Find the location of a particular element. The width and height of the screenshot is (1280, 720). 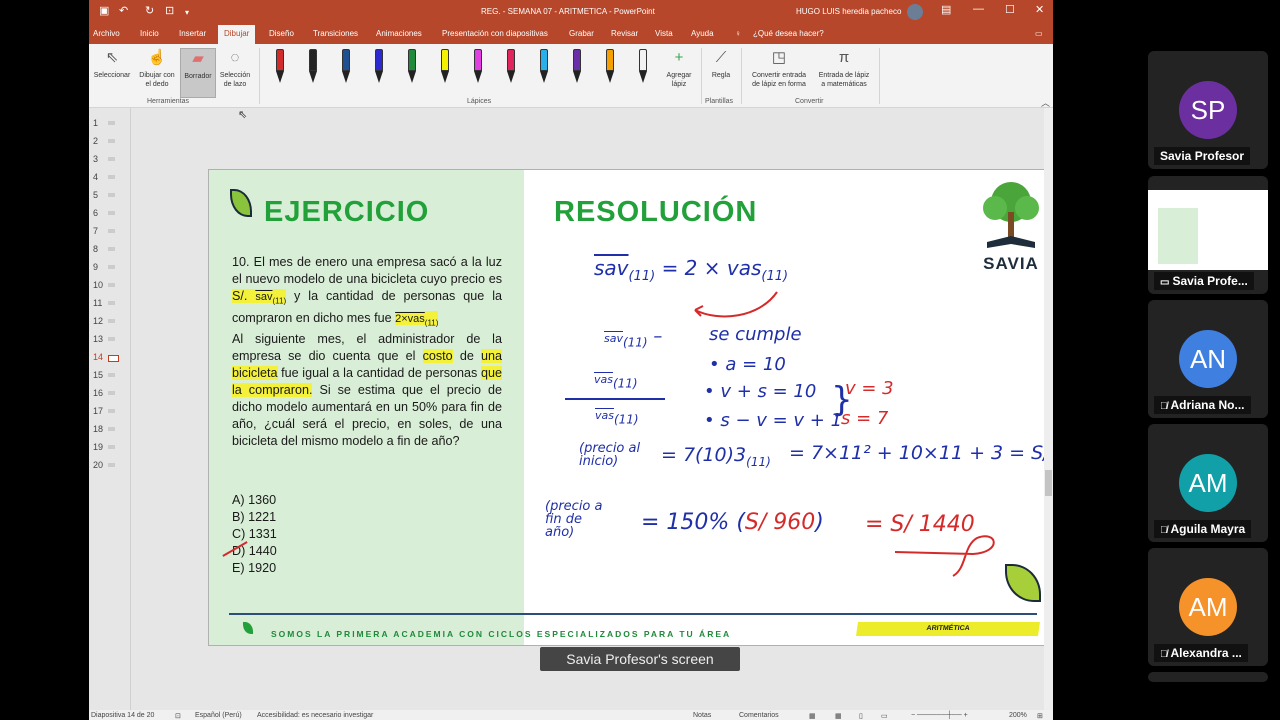

slide-sorter-icon: ▦ is located at coordinates (838, 716).